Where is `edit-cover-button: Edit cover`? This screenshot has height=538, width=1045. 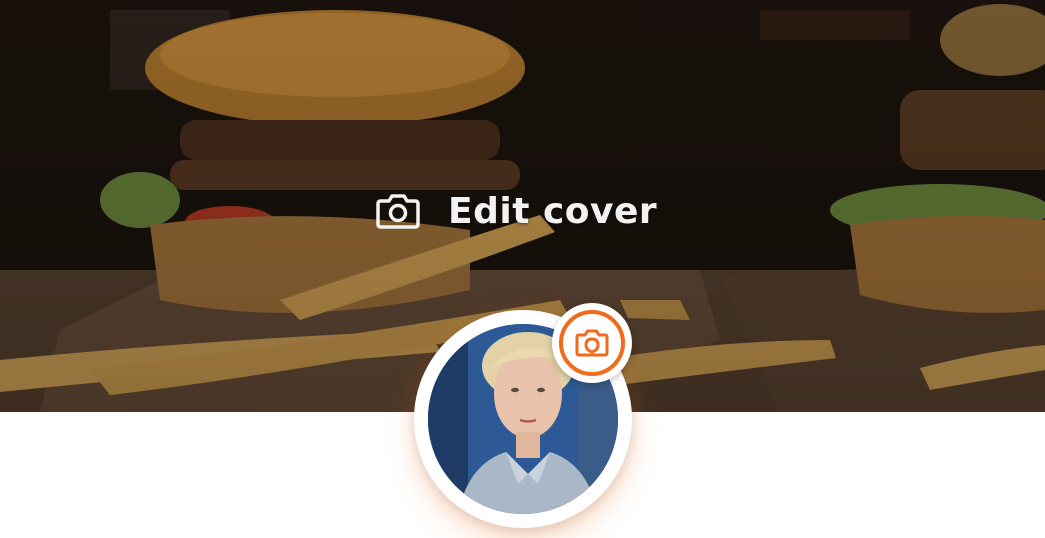 edit-cover-button: Edit cover is located at coordinates (515, 211).